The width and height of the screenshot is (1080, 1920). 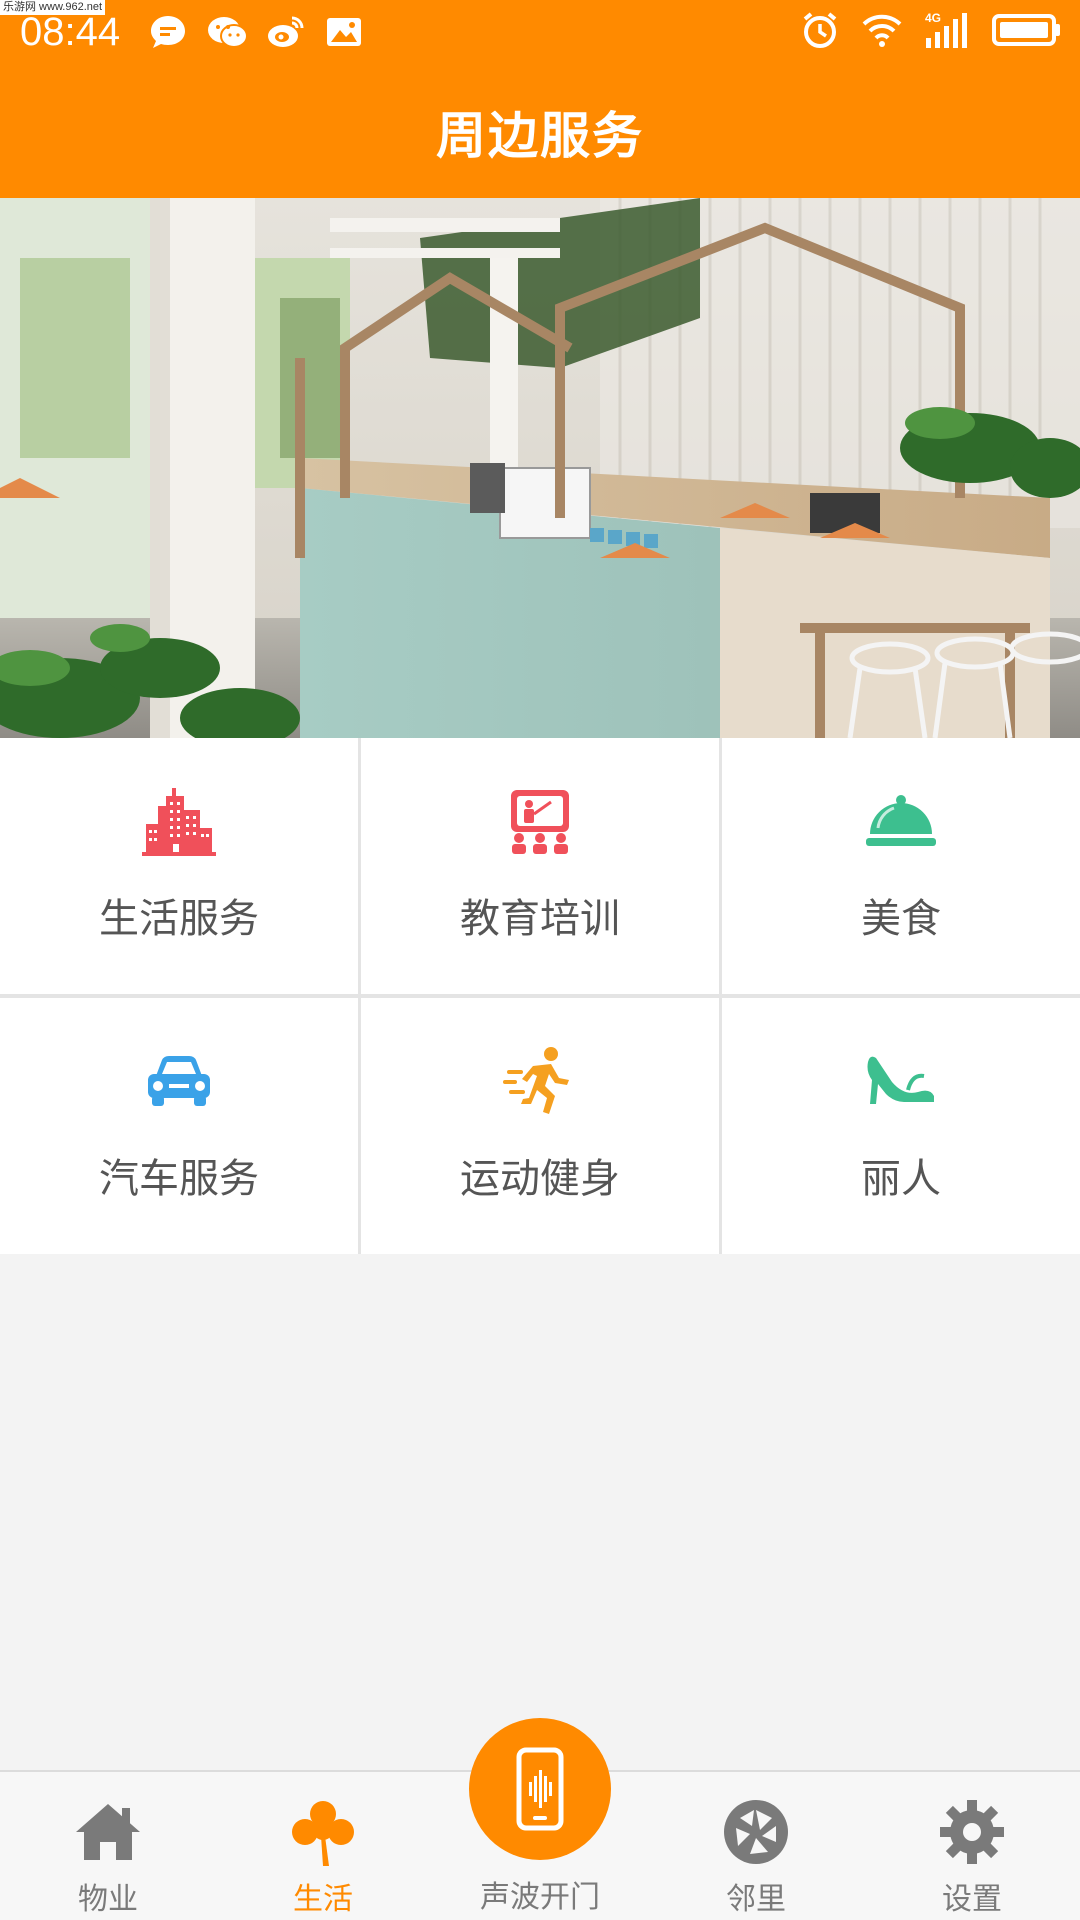 What do you see at coordinates (179, 1179) in the screenshot?
I see `service-label: 汽车服务` at bounding box center [179, 1179].